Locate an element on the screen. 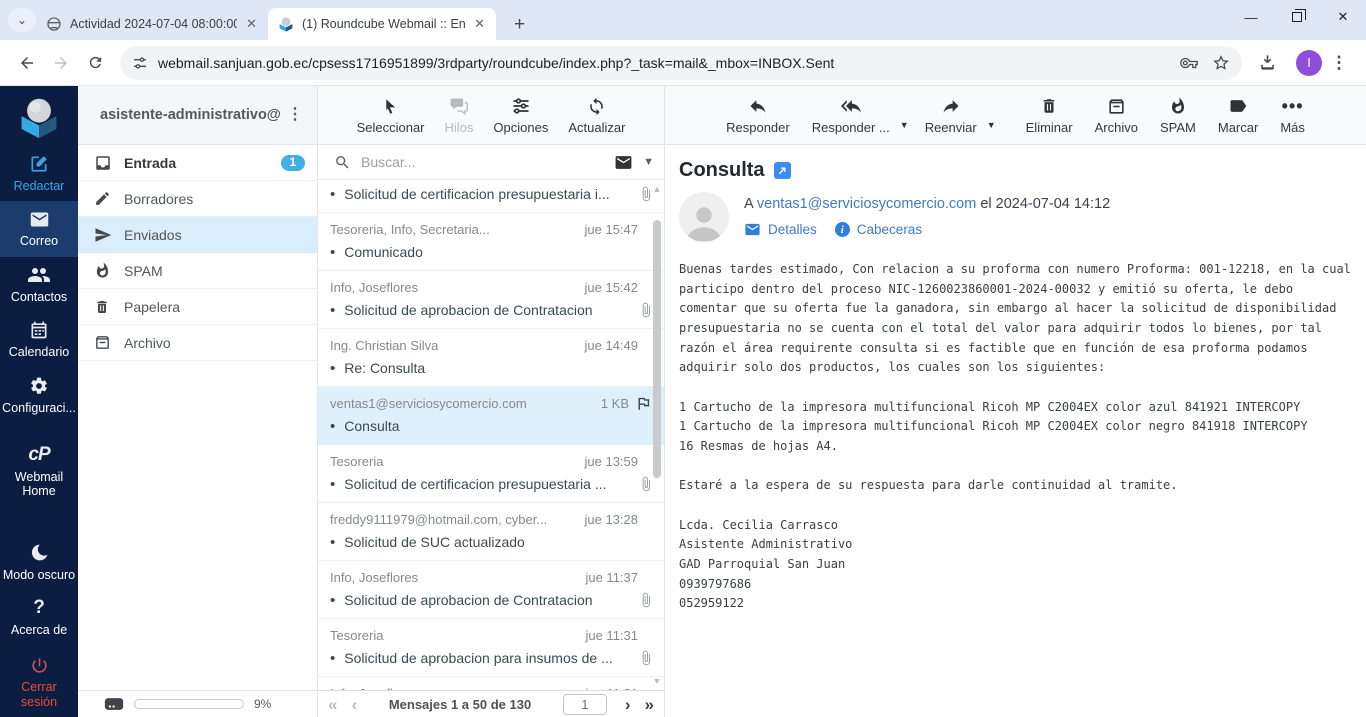  message-sender: ventas1@serviciosycomercio.com is located at coordinates (428, 403).